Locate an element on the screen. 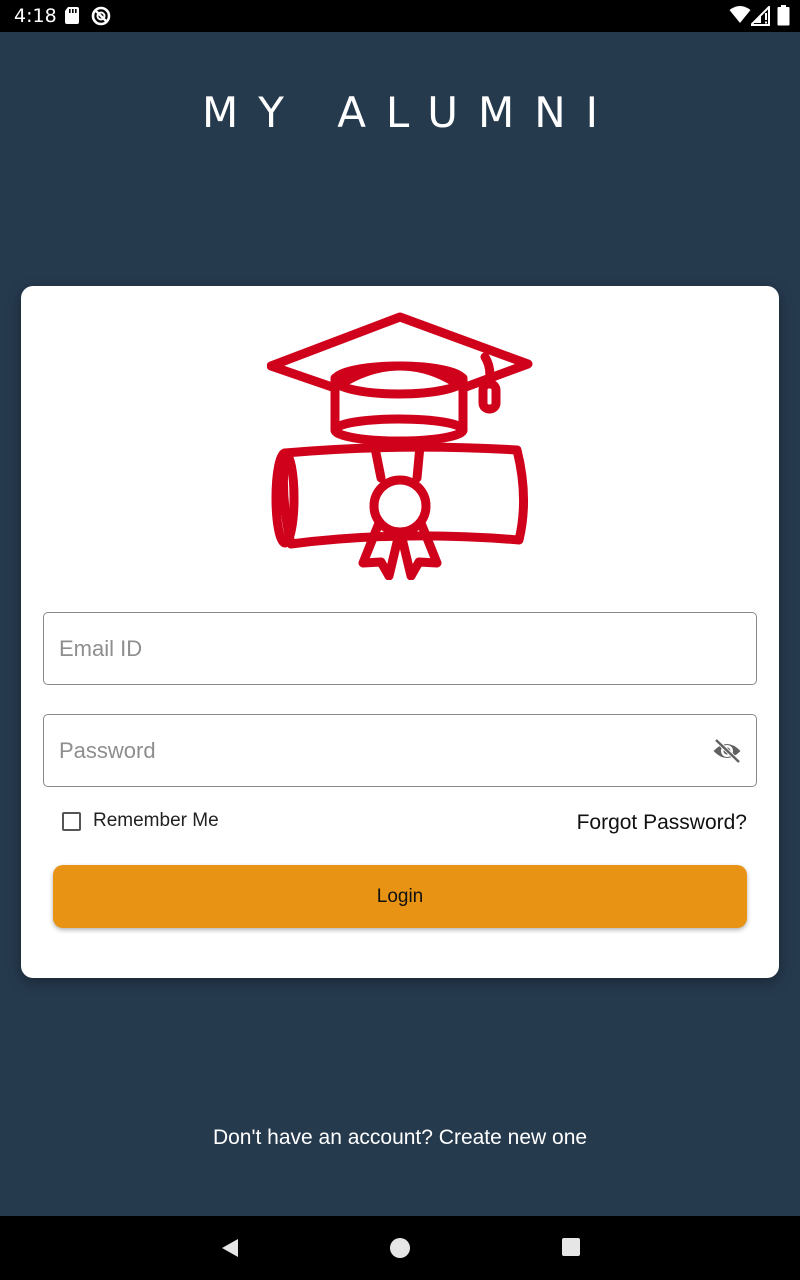 This screenshot has width=800, height=1280. navigation-bar is located at coordinates (400, 1248).